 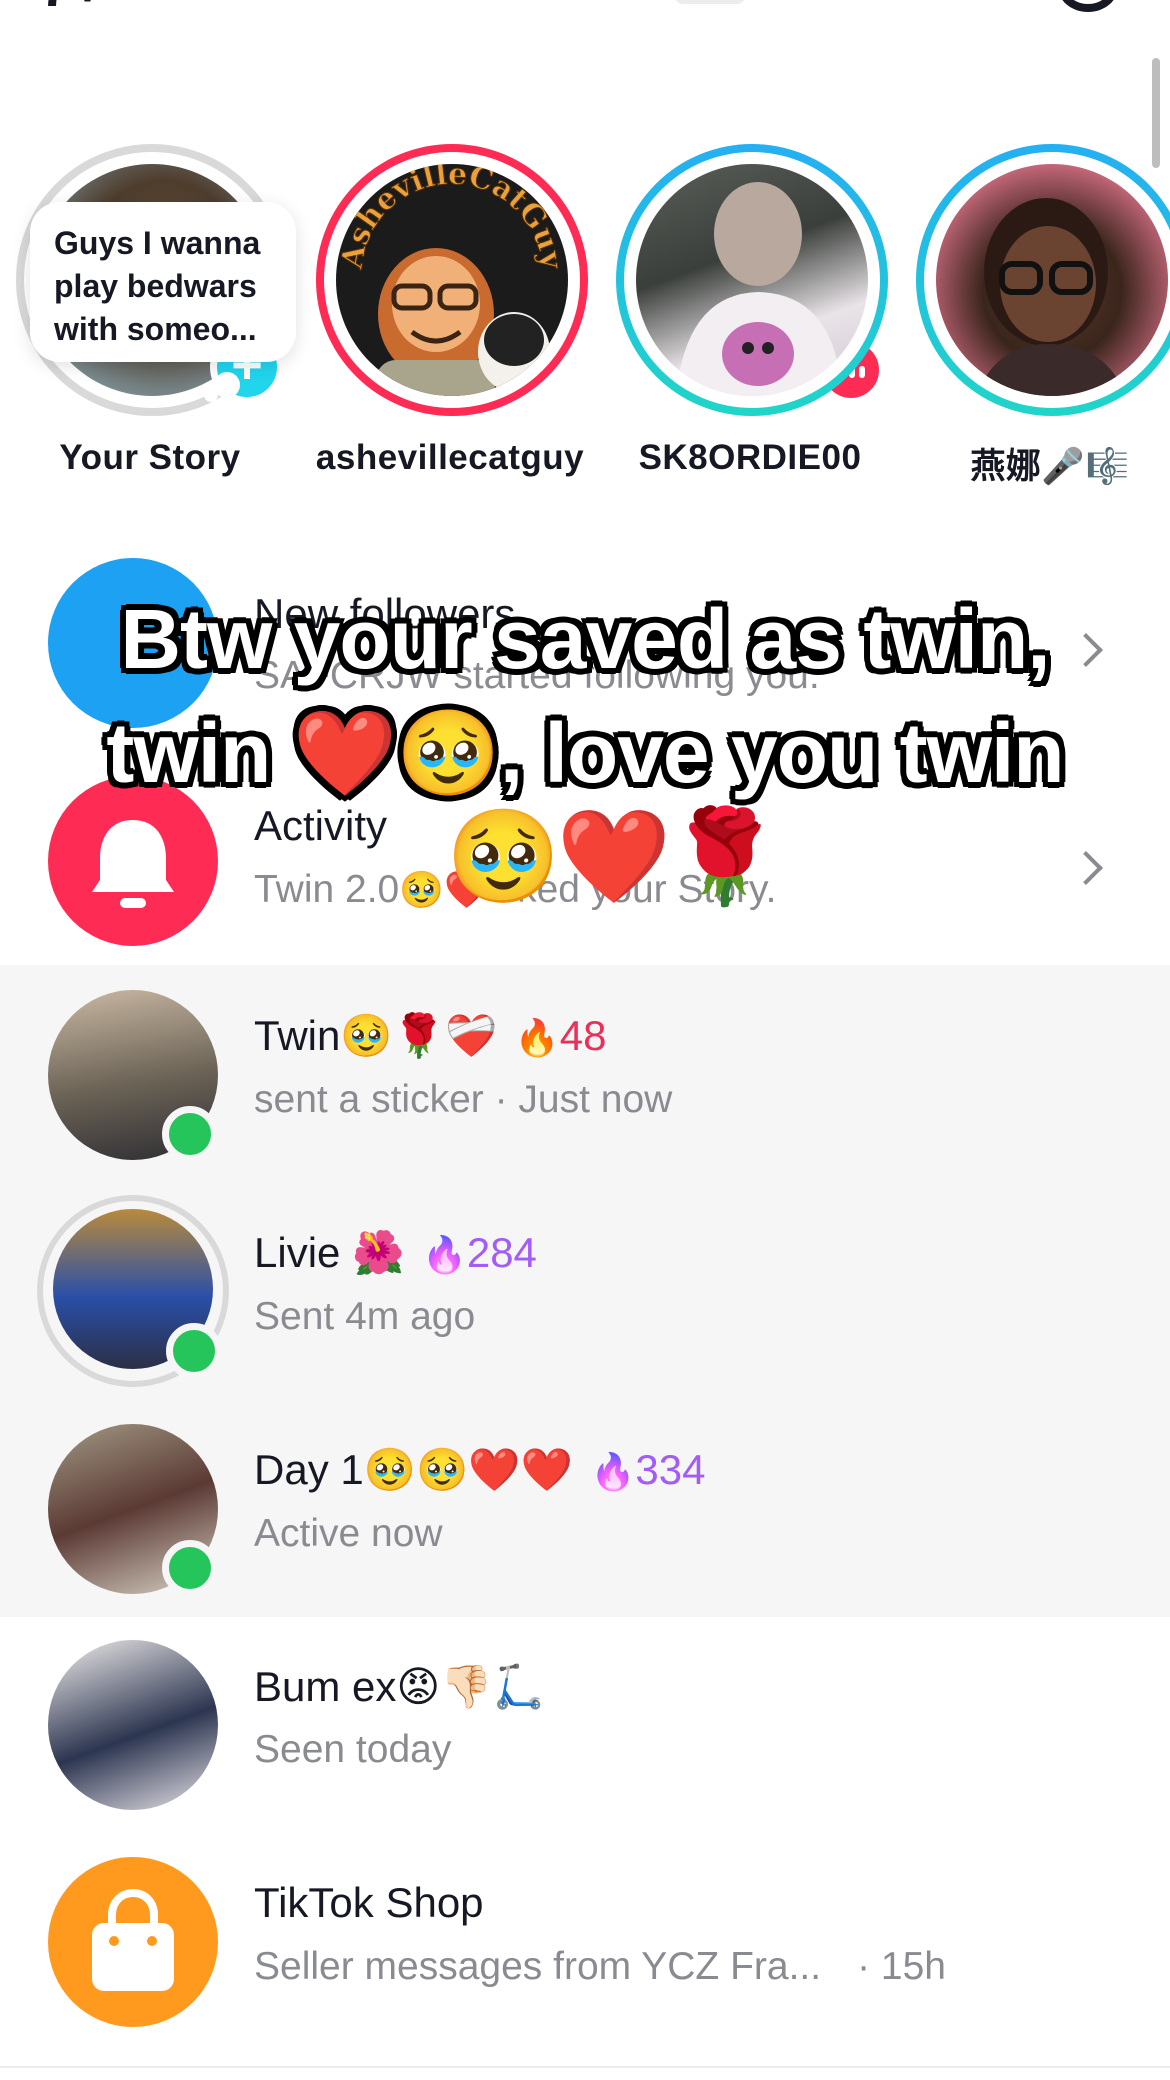 I want to click on overlay-sticker: 🥹❤️🌹, so click(x=614, y=857).